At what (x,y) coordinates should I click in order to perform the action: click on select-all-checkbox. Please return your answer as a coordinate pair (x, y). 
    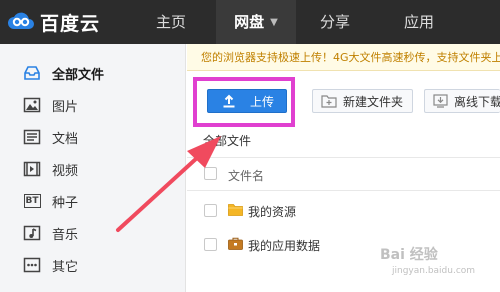
    Looking at the image, I should click on (210, 173).